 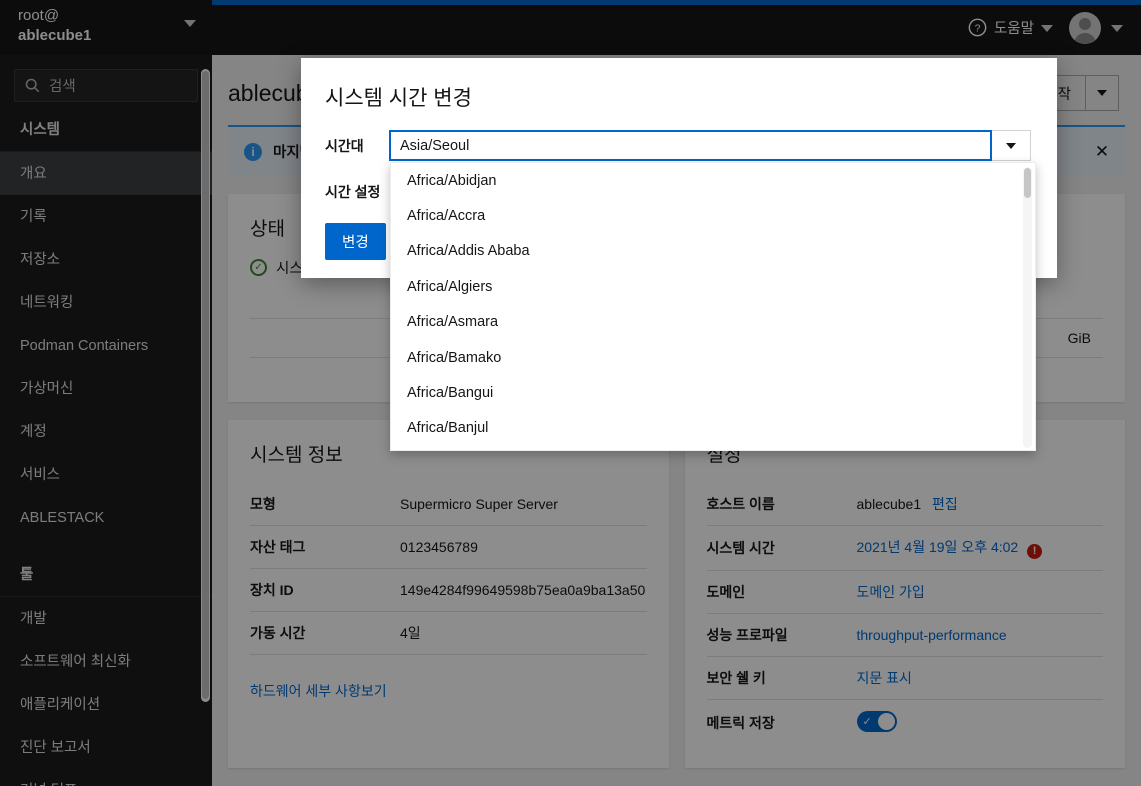 What do you see at coordinates (1027, 183) in the screenshot?
I see `dropdown-scrollbar-thumb` at bounding box center [1027, 183].